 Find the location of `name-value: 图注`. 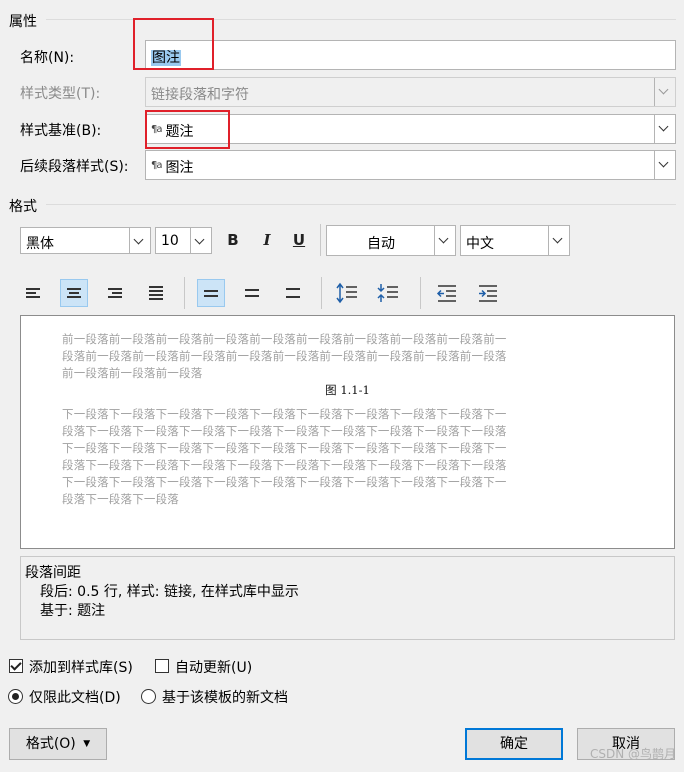

name-value: 图注 is located at coordinates (166, 58).